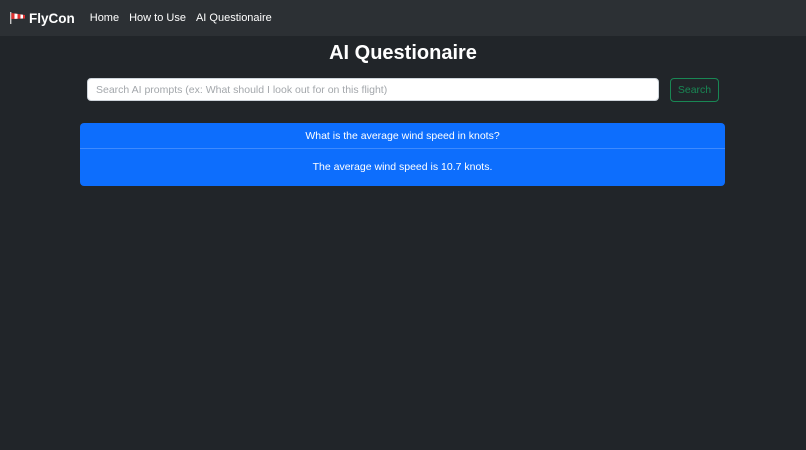 The height and width of the screenshot is (450, 806). I want to click on navbar: FlyCon Home How to Use AI Questionaire, so click(403, 18).